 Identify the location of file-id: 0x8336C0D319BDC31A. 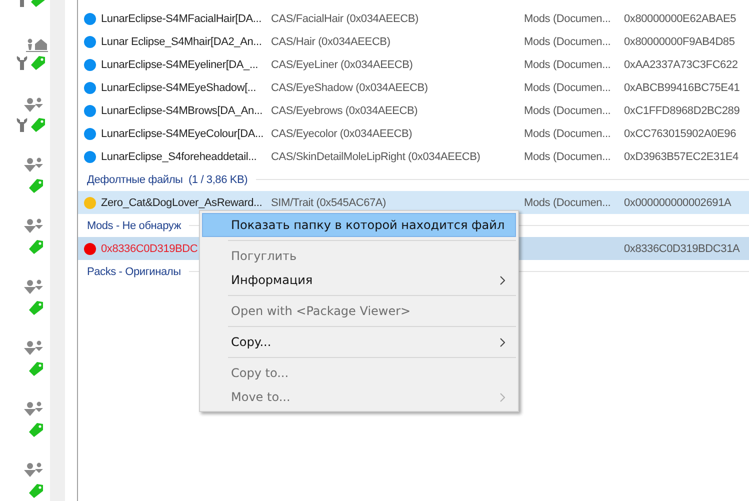
(682, 248).